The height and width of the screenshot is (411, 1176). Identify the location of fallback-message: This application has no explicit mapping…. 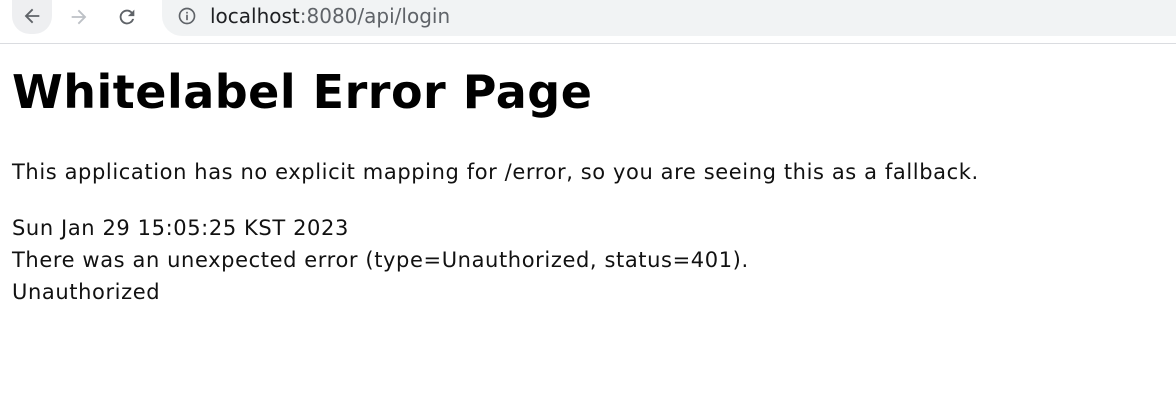
(495, 172).